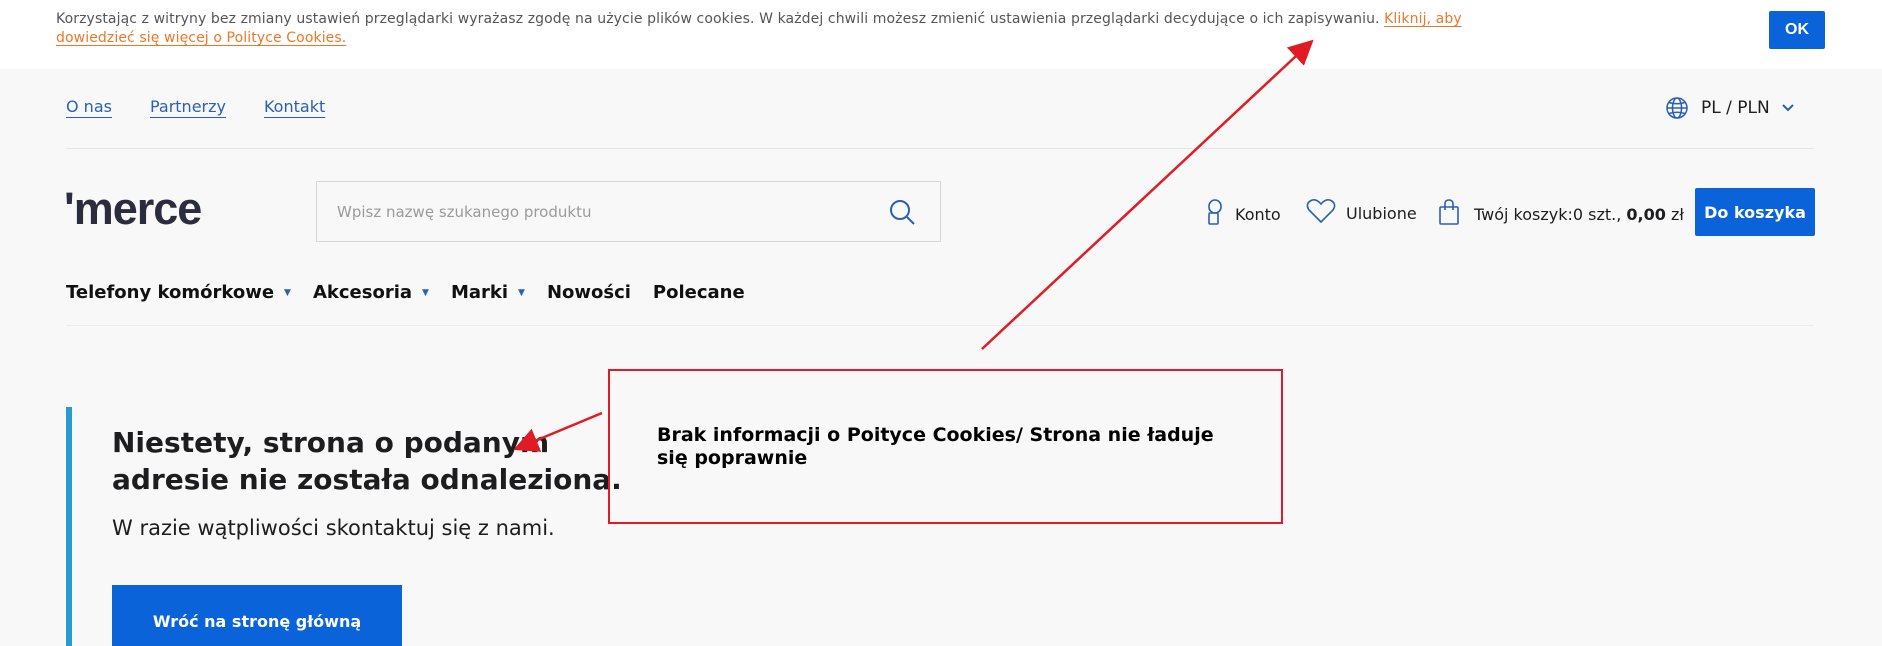 The height and width of the screenshot is (646, 1882). I want to click on site-logo: 'merce, so click(133, 209).